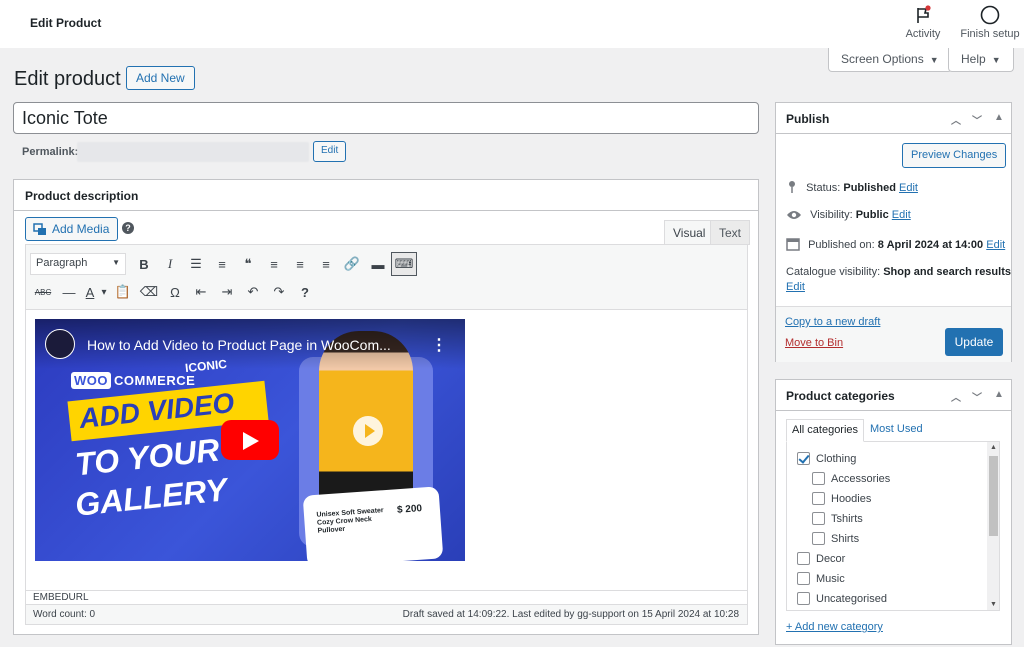  I want to click on finish-setup-button: Finish setup, so click(990, 22).